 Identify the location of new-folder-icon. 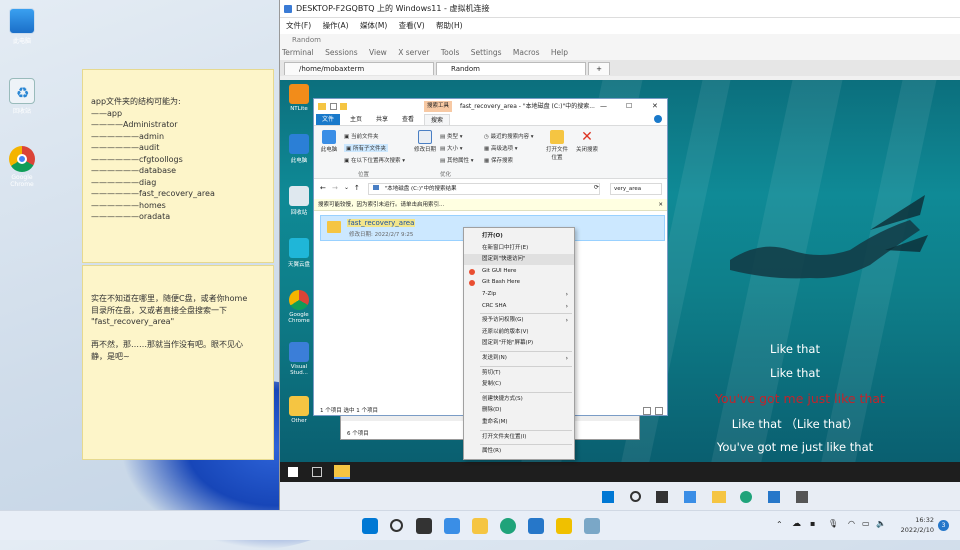
(343, 106).